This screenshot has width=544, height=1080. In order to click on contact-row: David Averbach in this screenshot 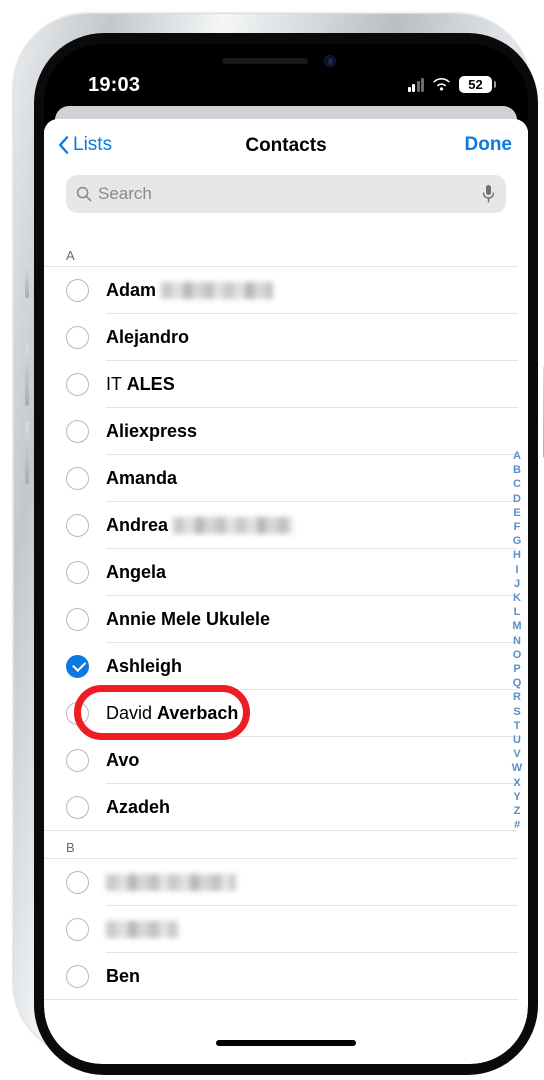, I will do `click(286, 713)`.